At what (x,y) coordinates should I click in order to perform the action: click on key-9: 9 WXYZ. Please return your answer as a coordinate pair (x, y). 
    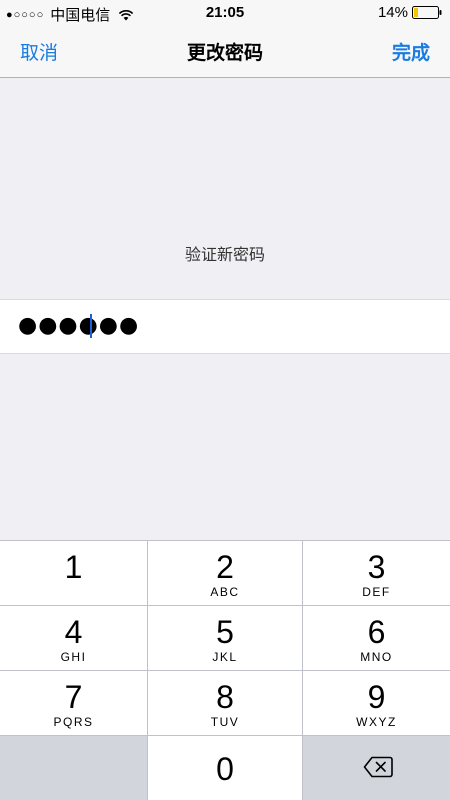
    Looking at the image, I should click on (376, 703).